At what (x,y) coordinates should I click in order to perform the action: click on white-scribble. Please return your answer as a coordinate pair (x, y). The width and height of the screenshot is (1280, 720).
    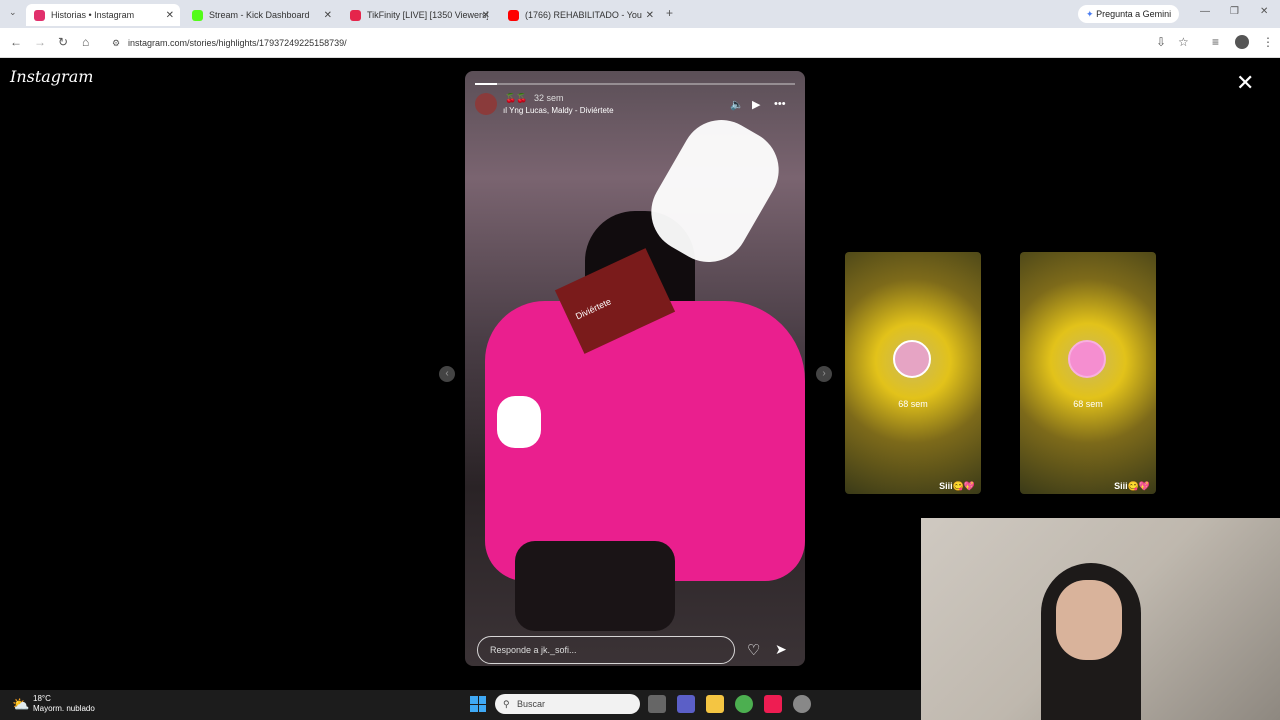
    Looking at the image, I should click on (519, 422).